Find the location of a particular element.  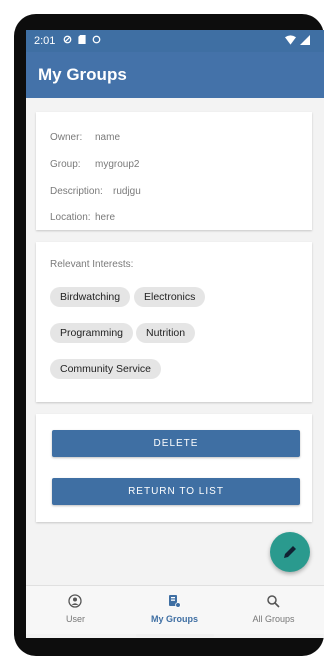

nav-item-my-groups: My Groups is located at coordinates (174, 610).